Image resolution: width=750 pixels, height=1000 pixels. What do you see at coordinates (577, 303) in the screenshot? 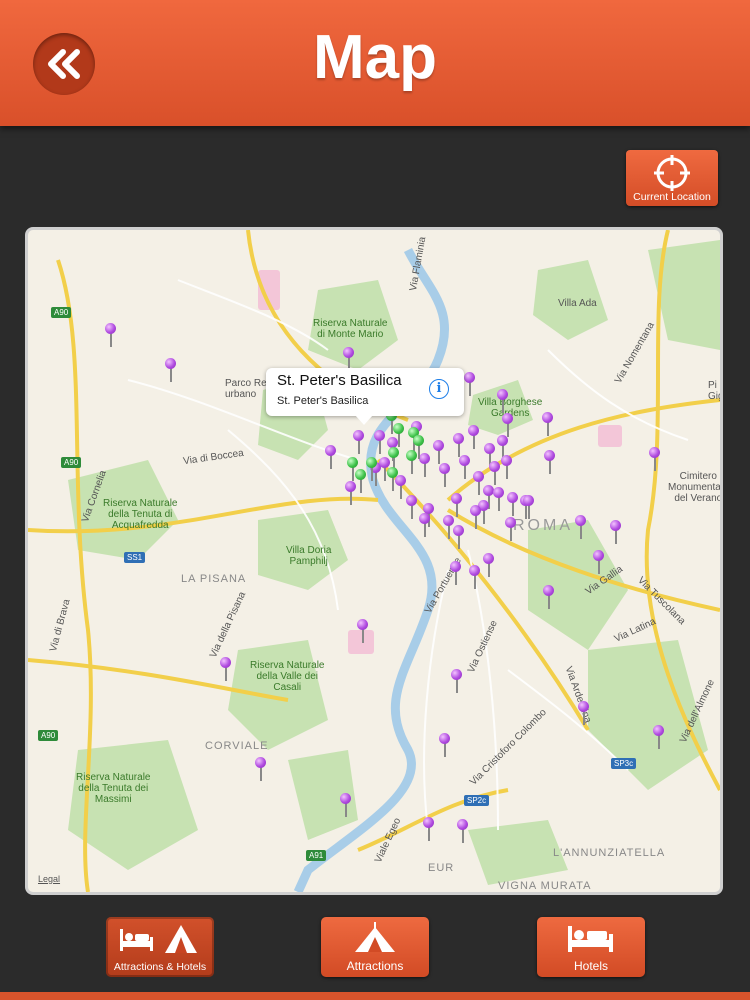
I see `map-label: Villa Ada` at bounding box center [577, 303].